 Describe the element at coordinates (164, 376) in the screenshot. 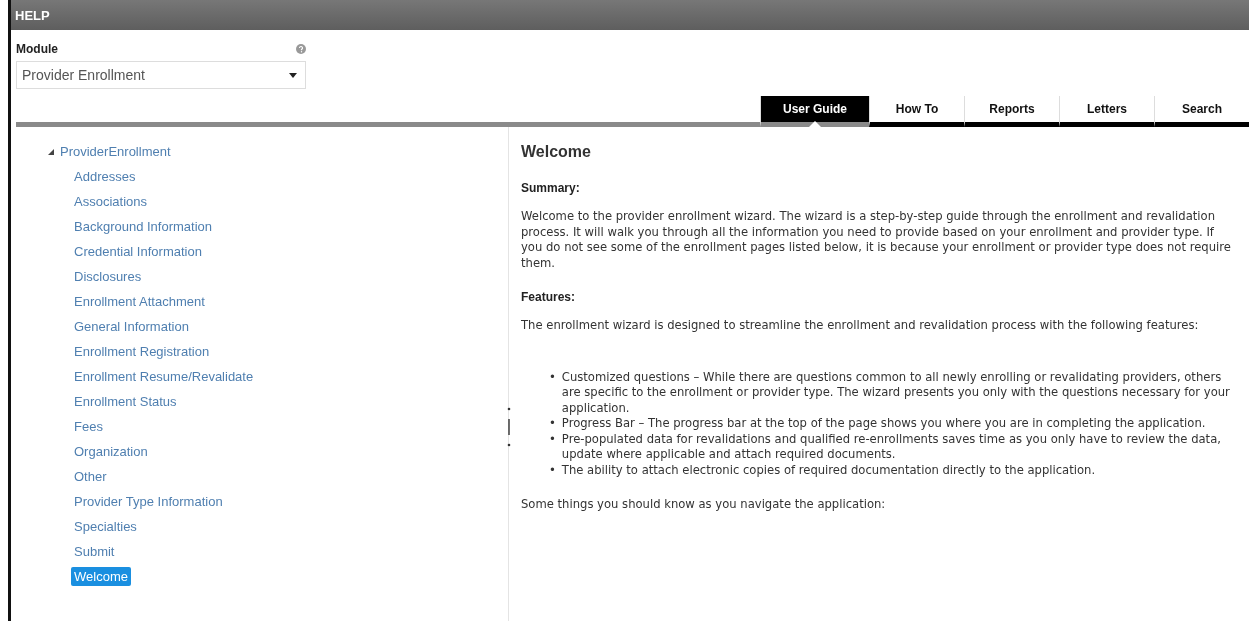

I see `tree-item: Enrollment Resume/Revalidate` at that location.